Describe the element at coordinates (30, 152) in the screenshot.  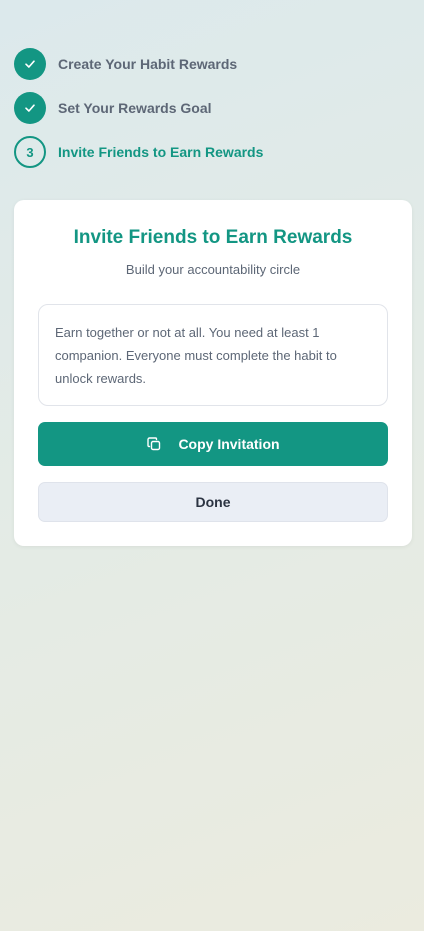
I see `step-number-badge: 3` at that location.